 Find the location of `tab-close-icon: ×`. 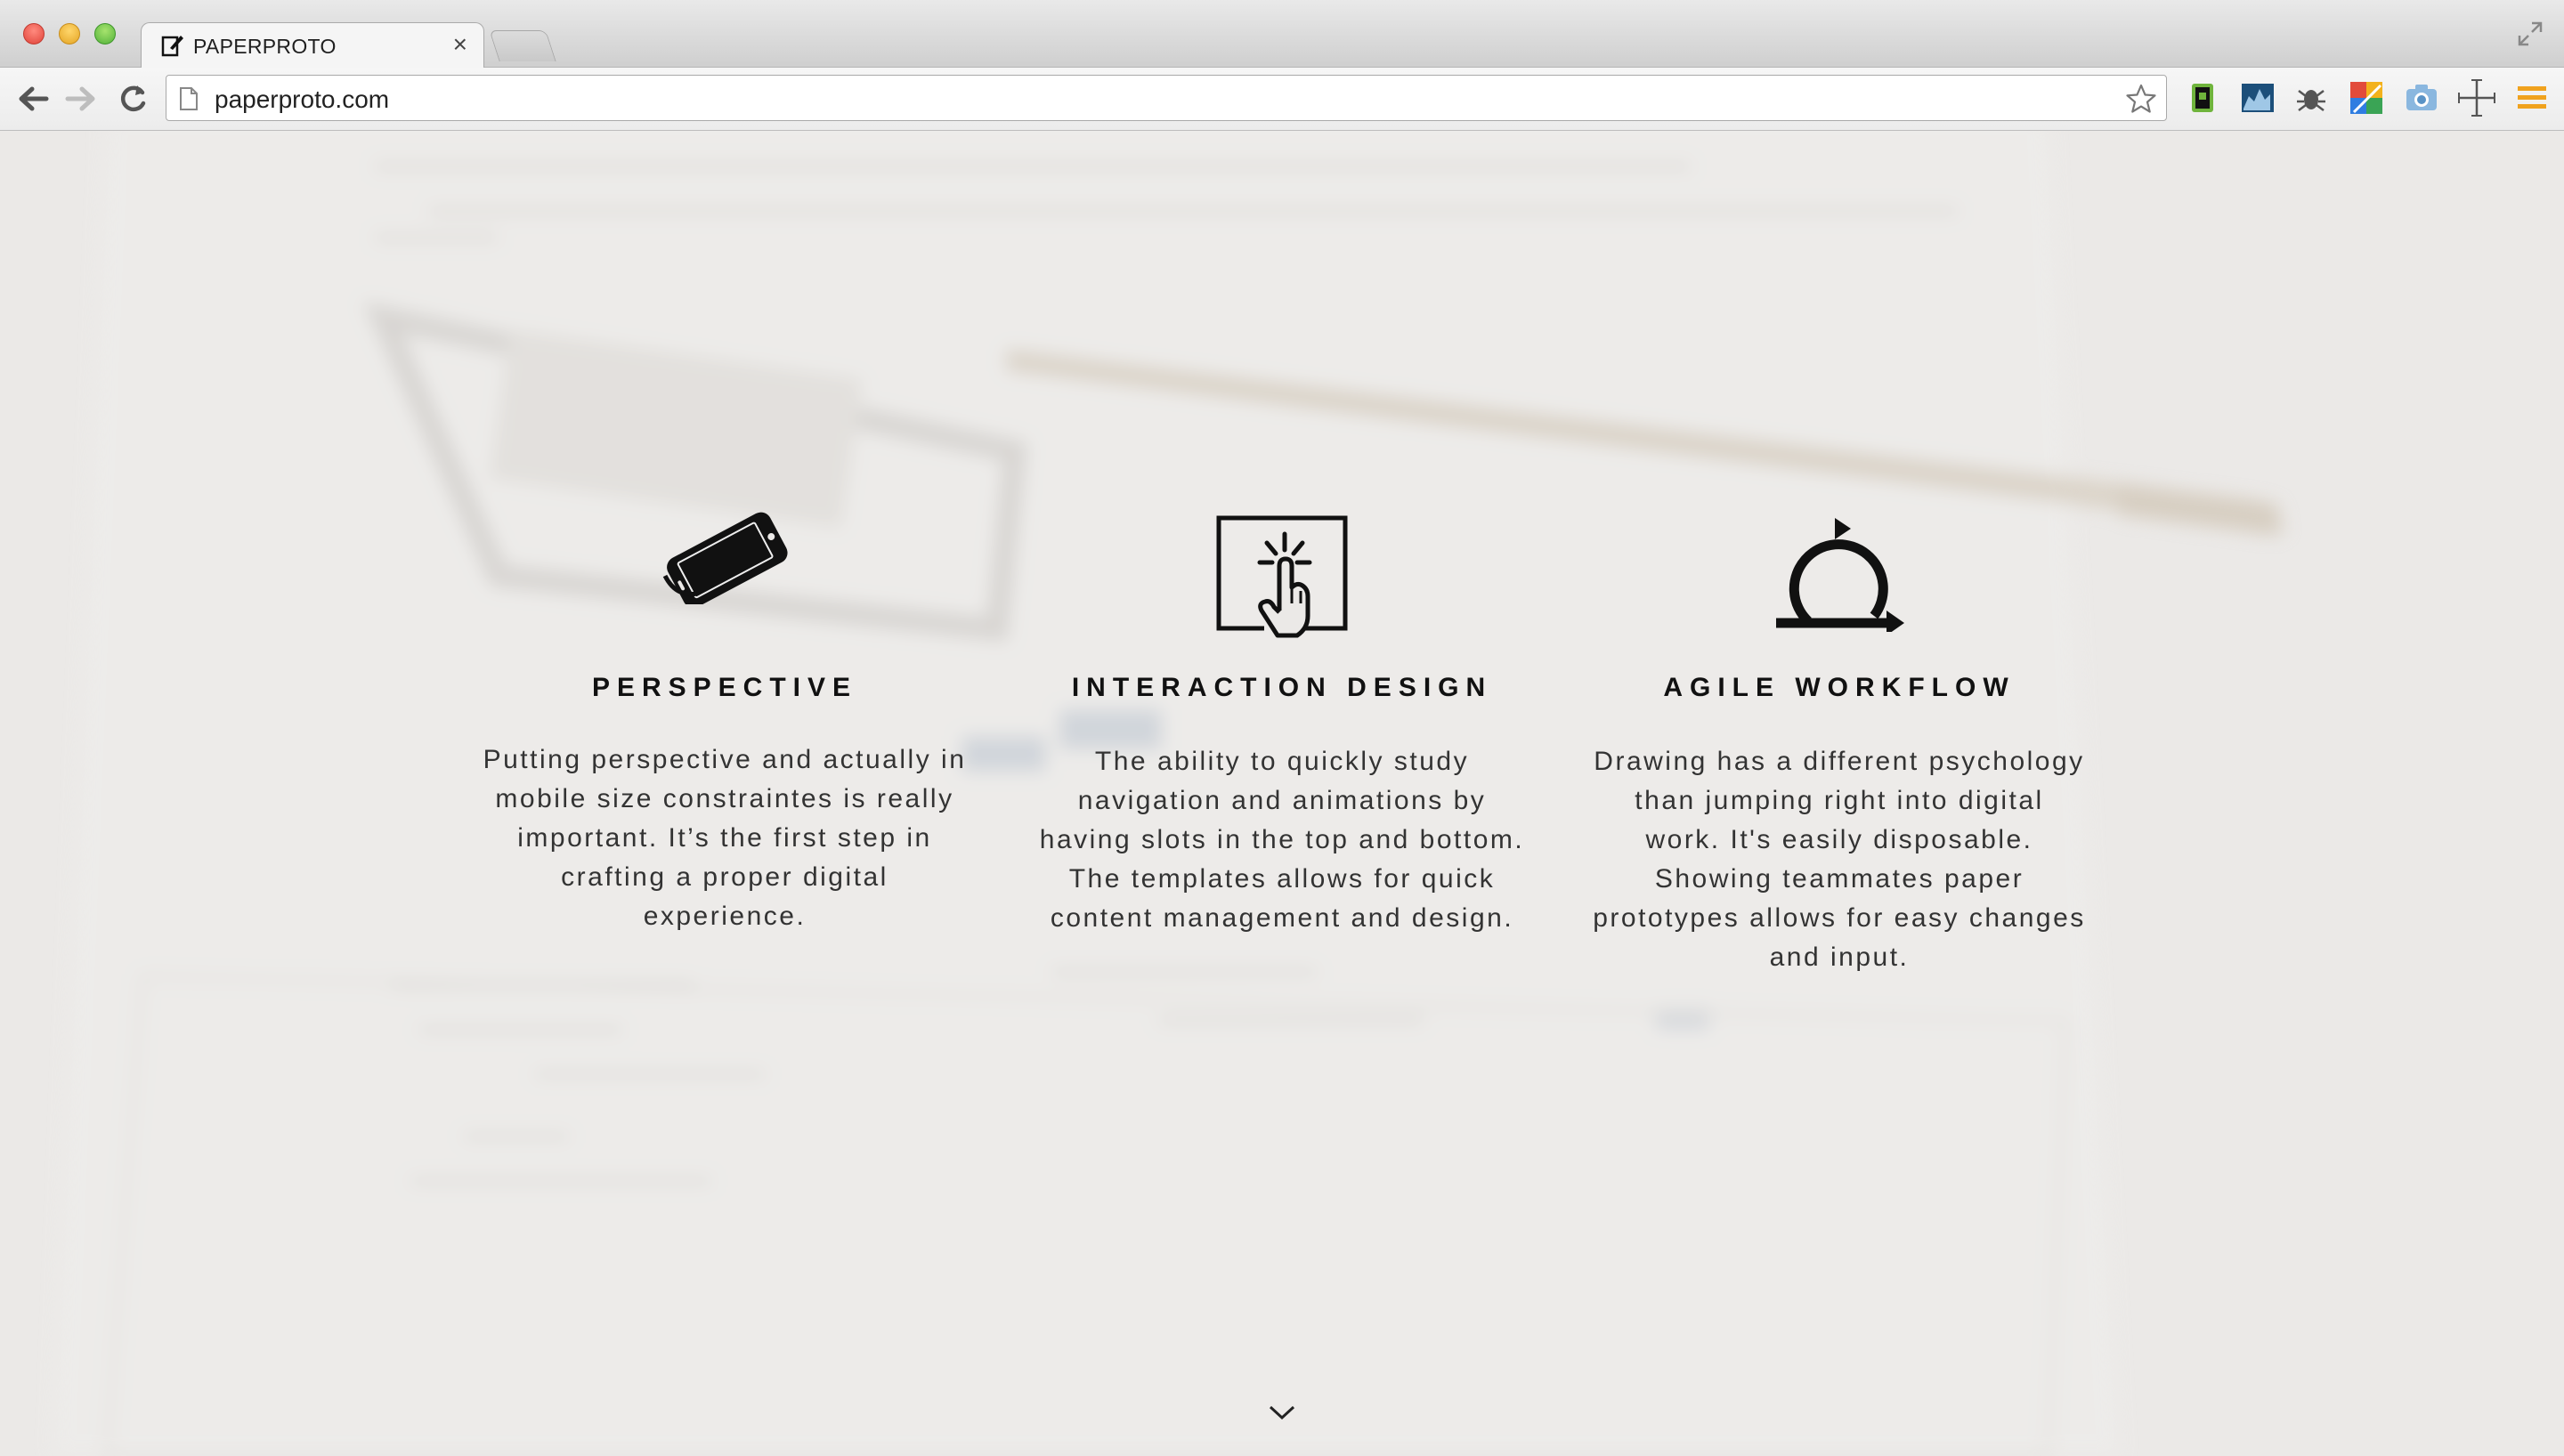

tab-close-icon: × is located at coordinates (460, 44).